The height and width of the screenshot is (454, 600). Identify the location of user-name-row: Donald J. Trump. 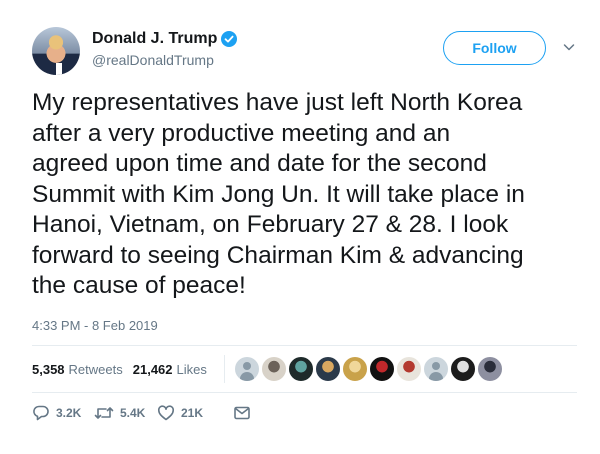
(165, 39).